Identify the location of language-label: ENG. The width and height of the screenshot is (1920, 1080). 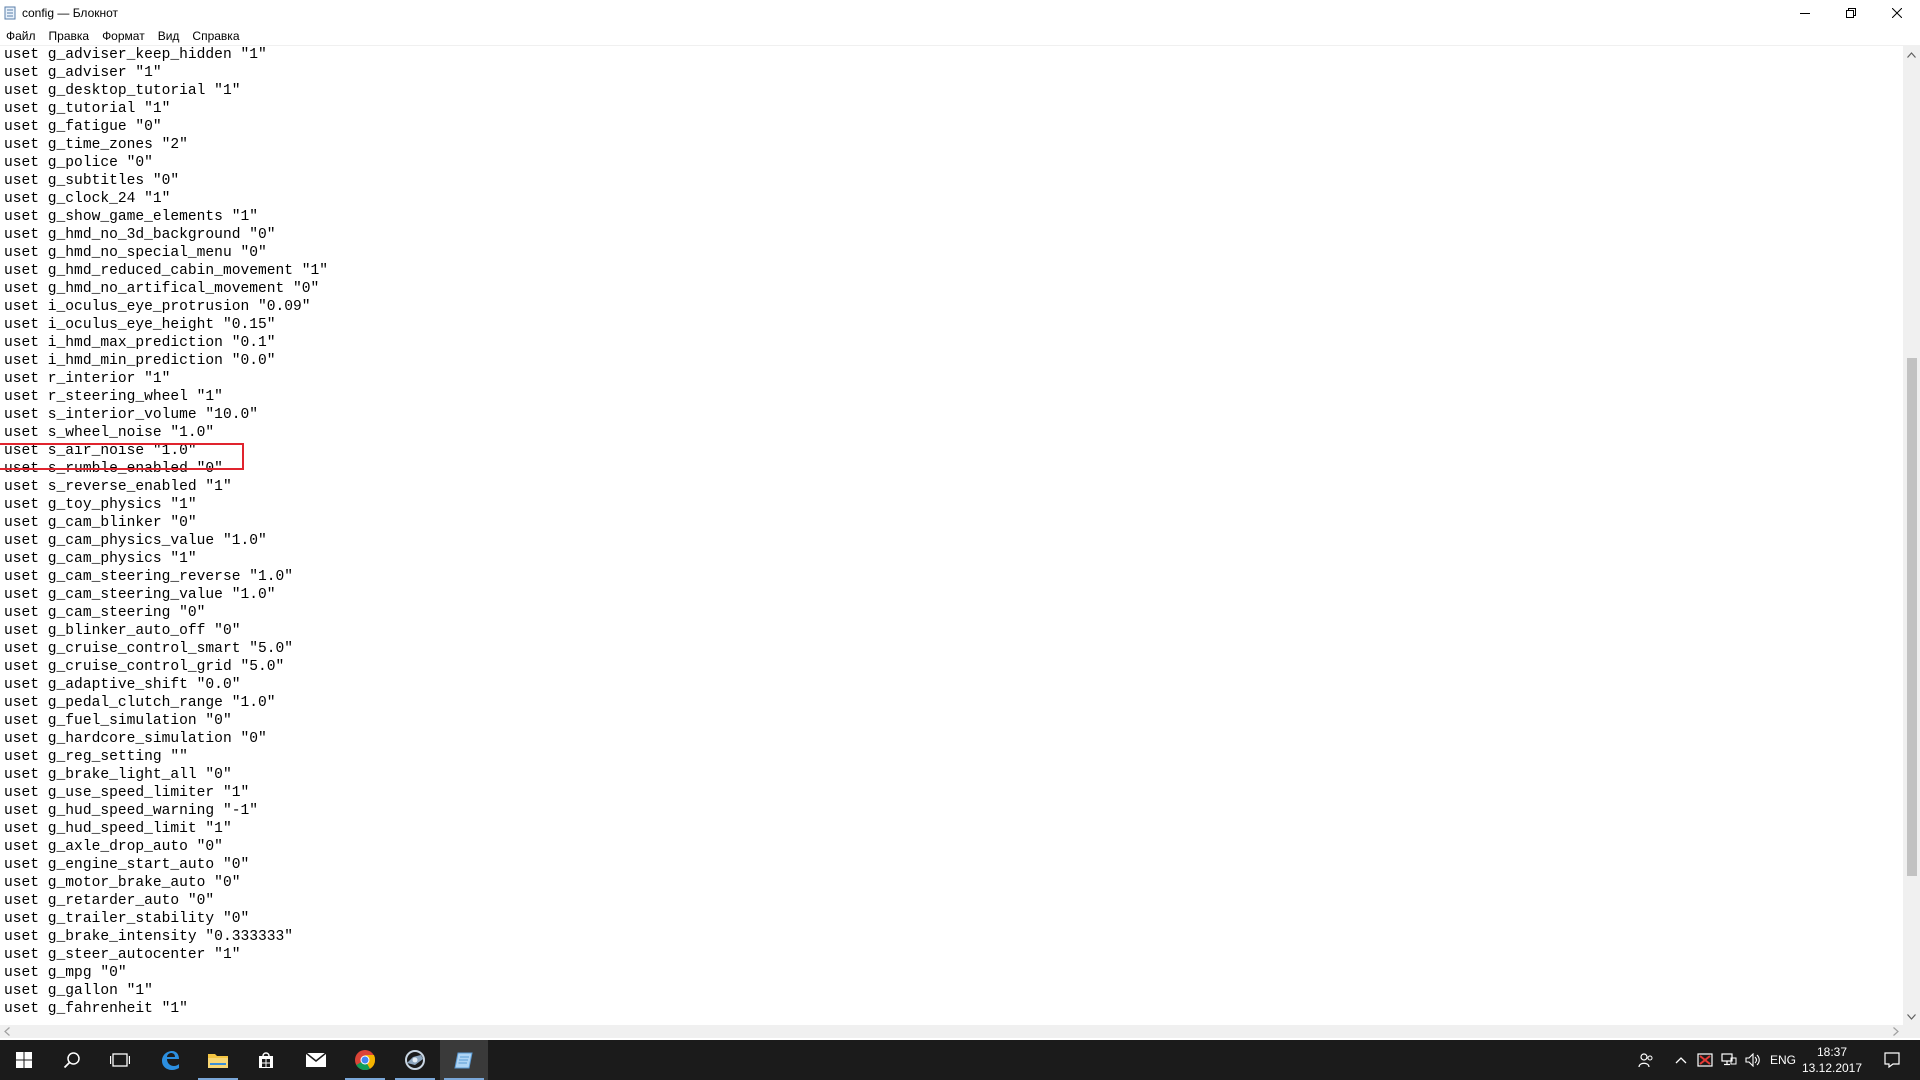
(1782, 1060).